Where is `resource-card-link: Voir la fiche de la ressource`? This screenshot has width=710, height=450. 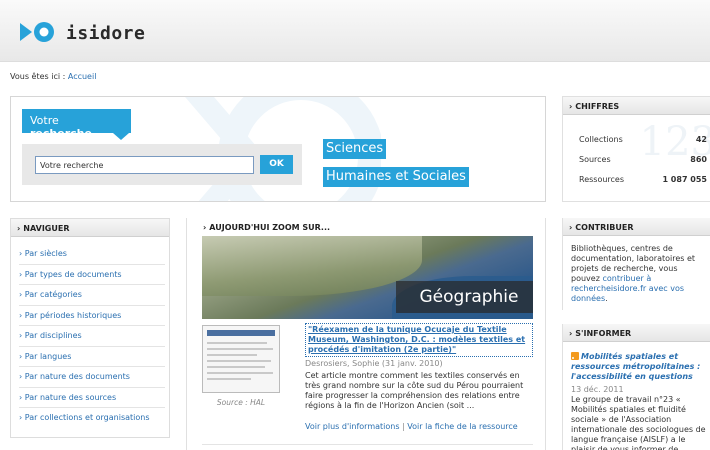 resource-card-link: Voir la fiche de la ressource is located at coordinates (462, 426).